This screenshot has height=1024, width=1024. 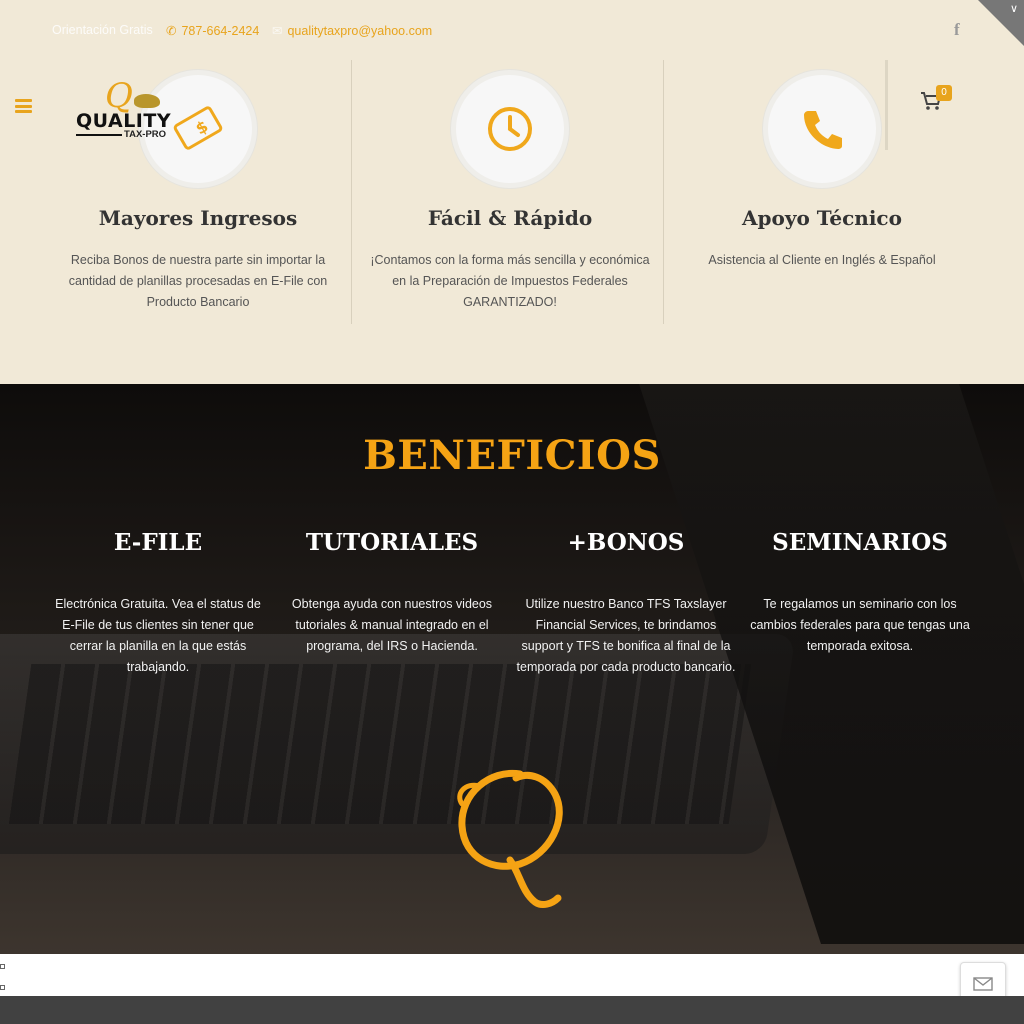 I want to click on benefit-title: SEMINARIOS, so click(x=860, y=542).